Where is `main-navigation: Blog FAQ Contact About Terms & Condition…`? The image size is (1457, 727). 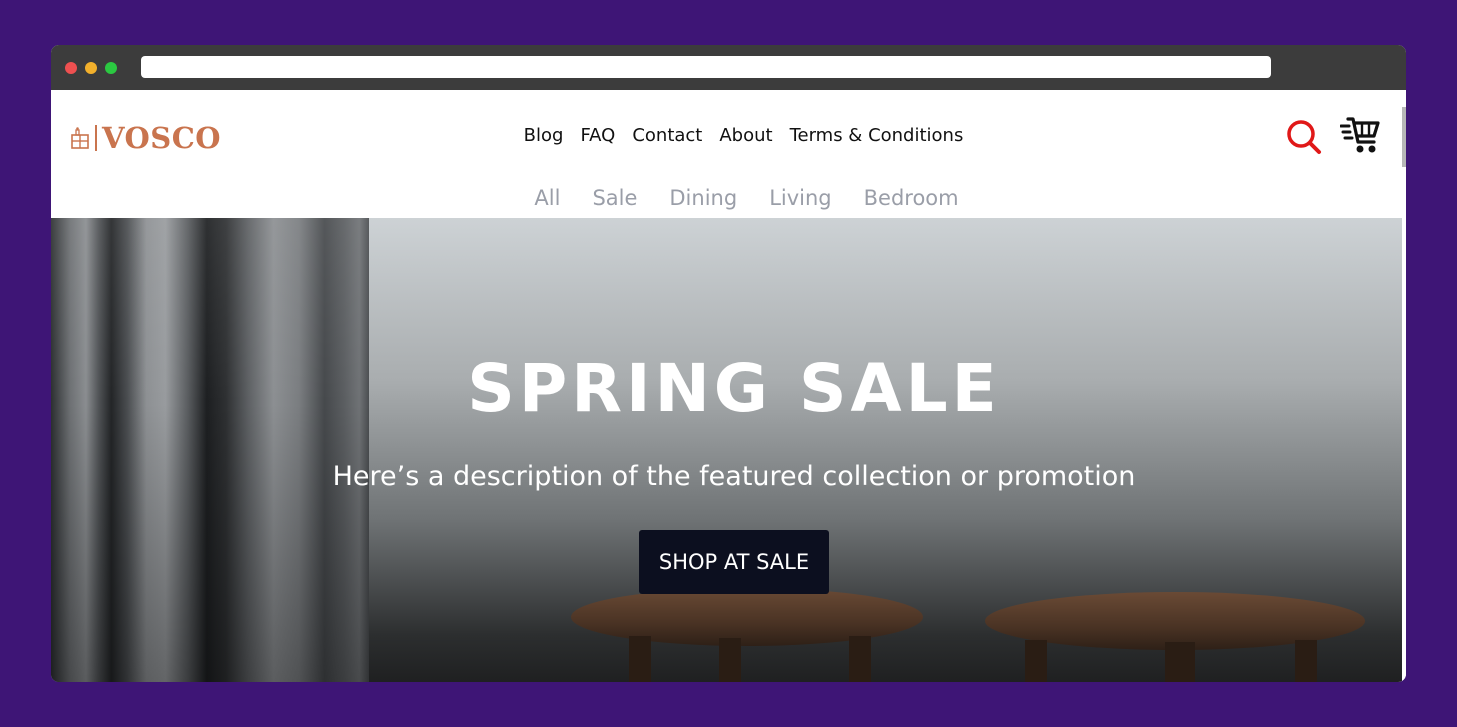 main-navigation: Blog FAQ Contact About Terms & Condition… is located at coordinates (728, 135).